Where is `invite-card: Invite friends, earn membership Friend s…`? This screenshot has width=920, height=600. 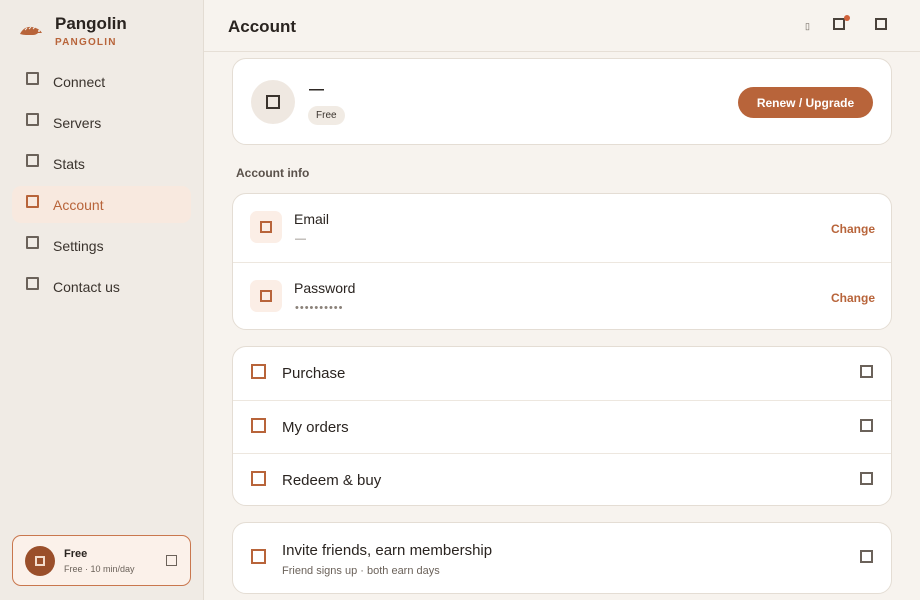 invite-card: Invite friends, earn membership Friend s… is located at coordinates (562, 558).